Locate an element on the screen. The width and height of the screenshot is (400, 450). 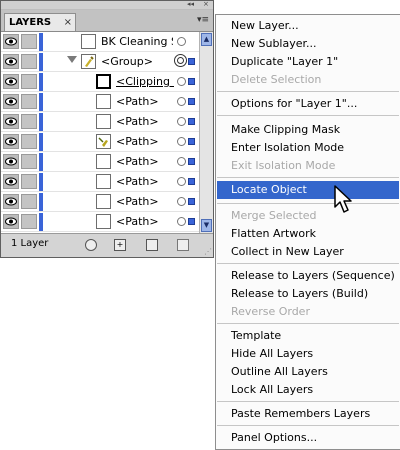
new-sublayer-icon: + is located at coordinates (120, 245).